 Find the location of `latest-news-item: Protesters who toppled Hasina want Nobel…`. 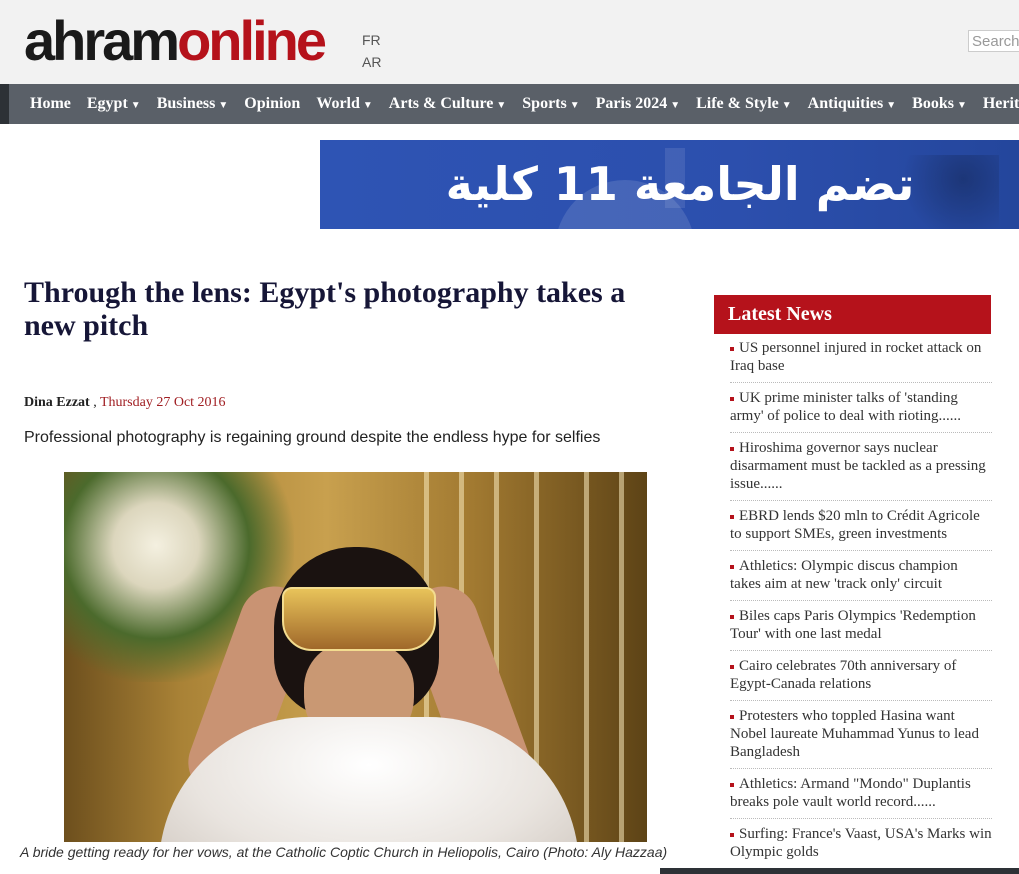

latest-news-item: Protesters who toppled Hasina want Nobel… is located at coordinates (861, 738).